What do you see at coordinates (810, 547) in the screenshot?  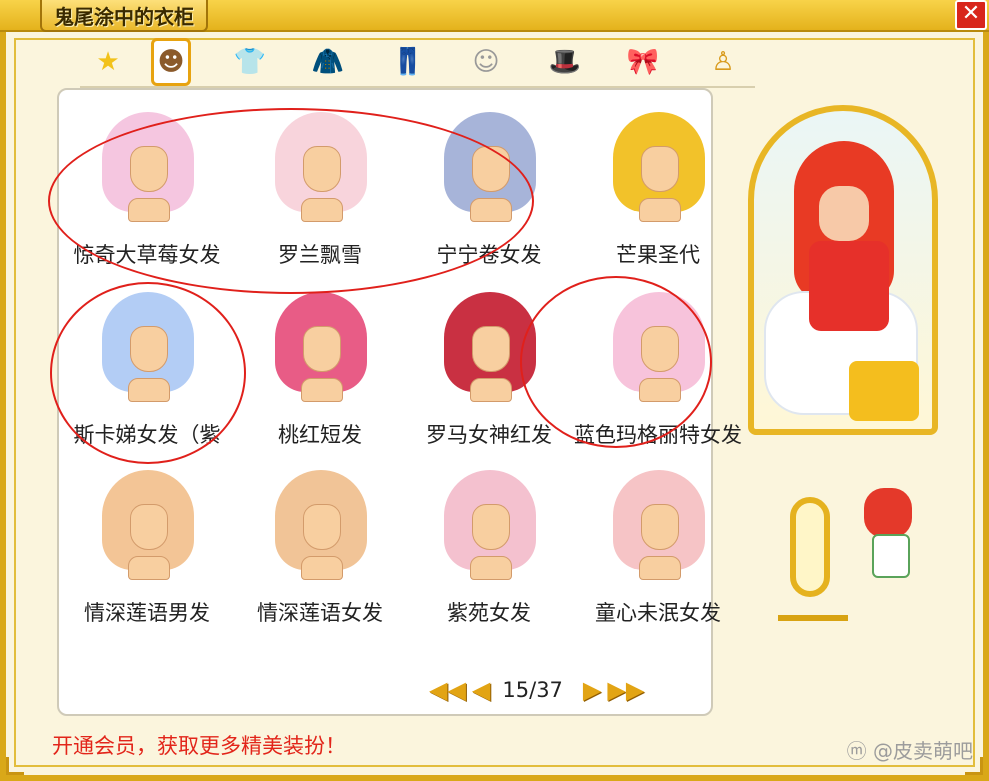 I see `mirror-button` at bounding box center [810, 547].